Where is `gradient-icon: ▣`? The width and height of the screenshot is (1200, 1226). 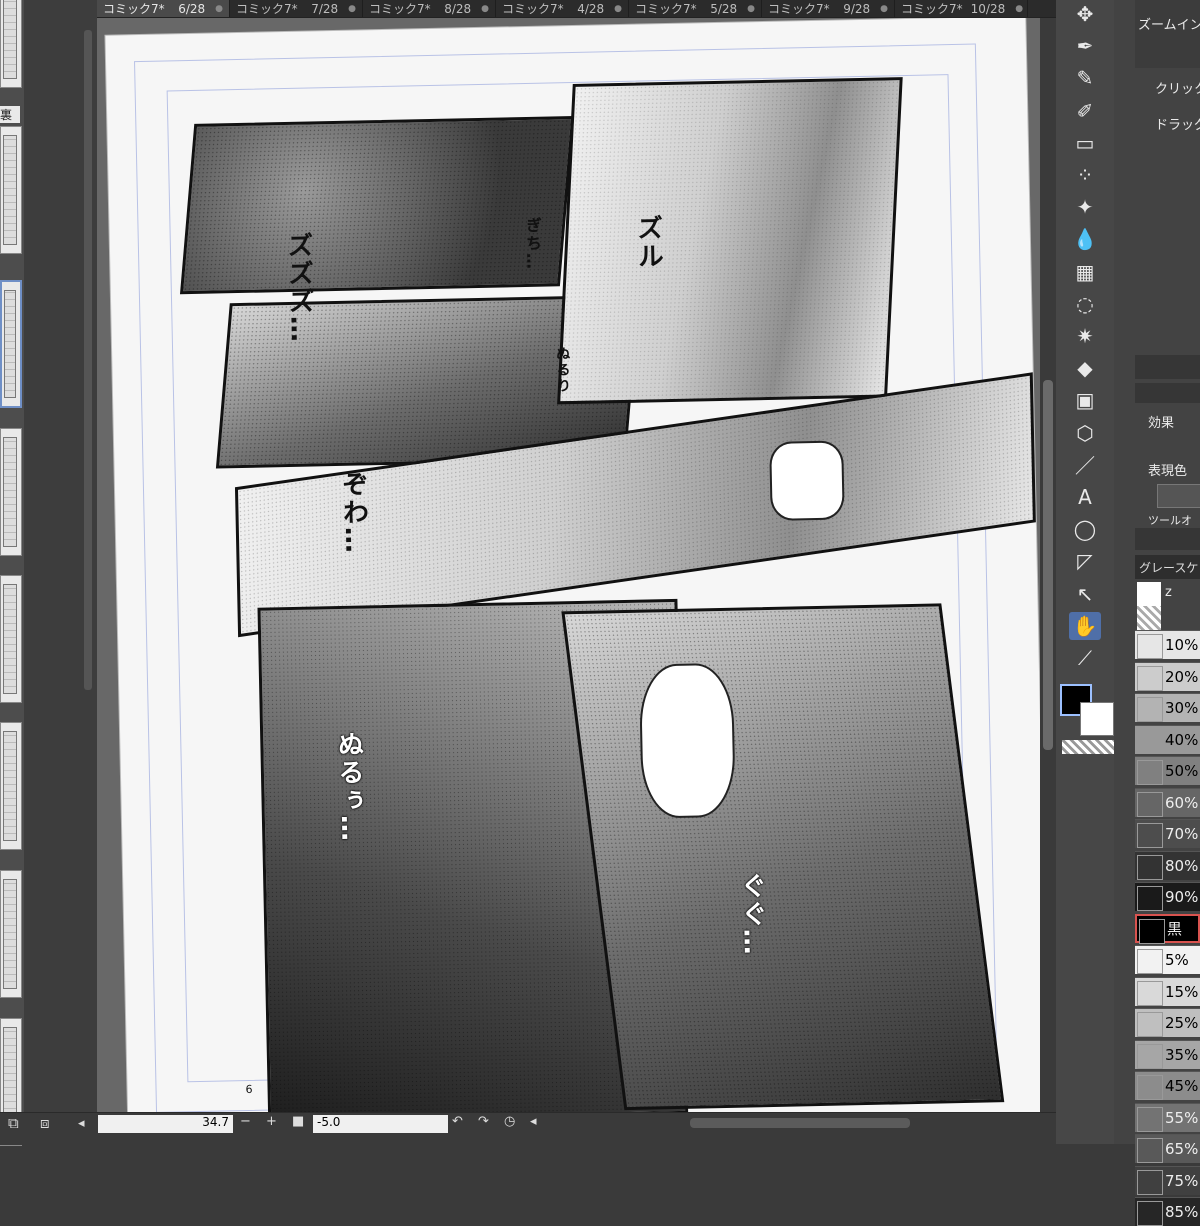
gradient-icon: ▣ is located at coordinates (1085, 400).